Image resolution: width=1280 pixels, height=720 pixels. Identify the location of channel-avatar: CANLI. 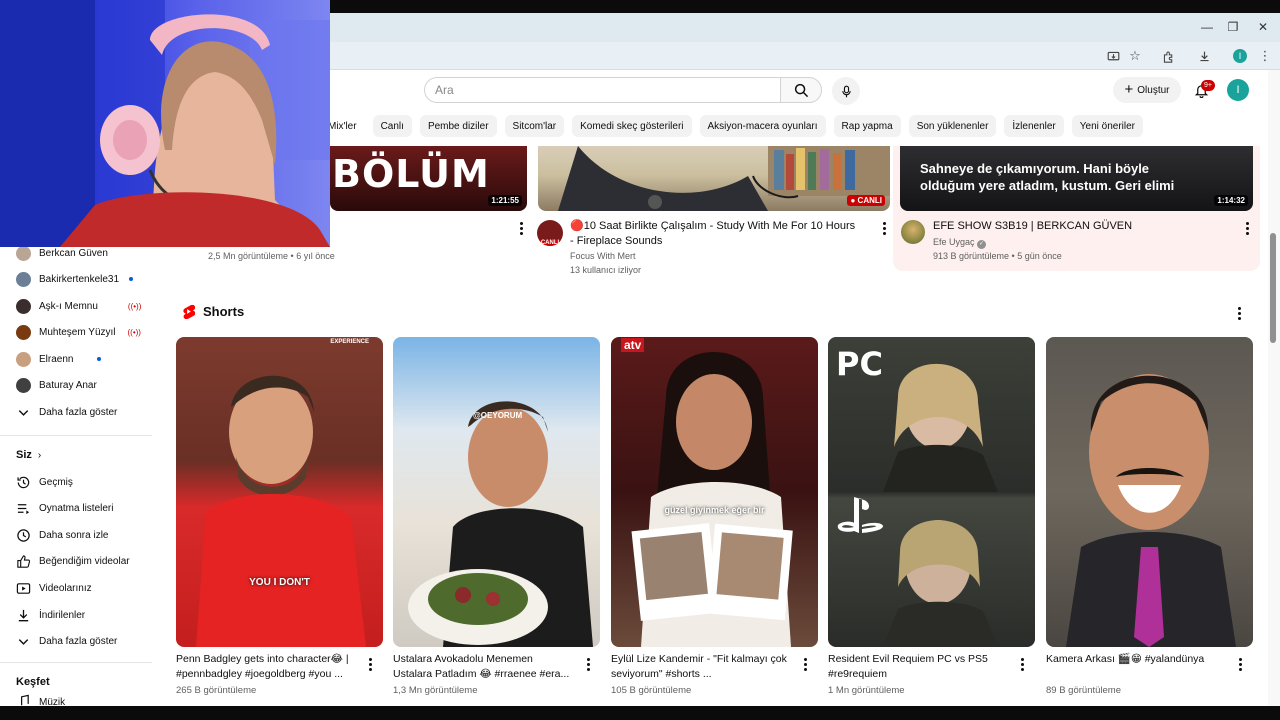
(550, 233).